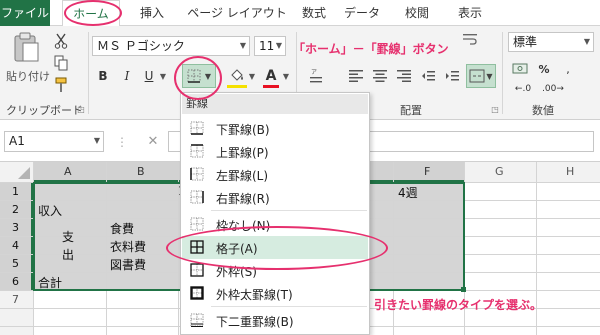  Describe the element at coordinates (28, 76) in the screenshot. I see `paste-label: 貼り付け` at that location.